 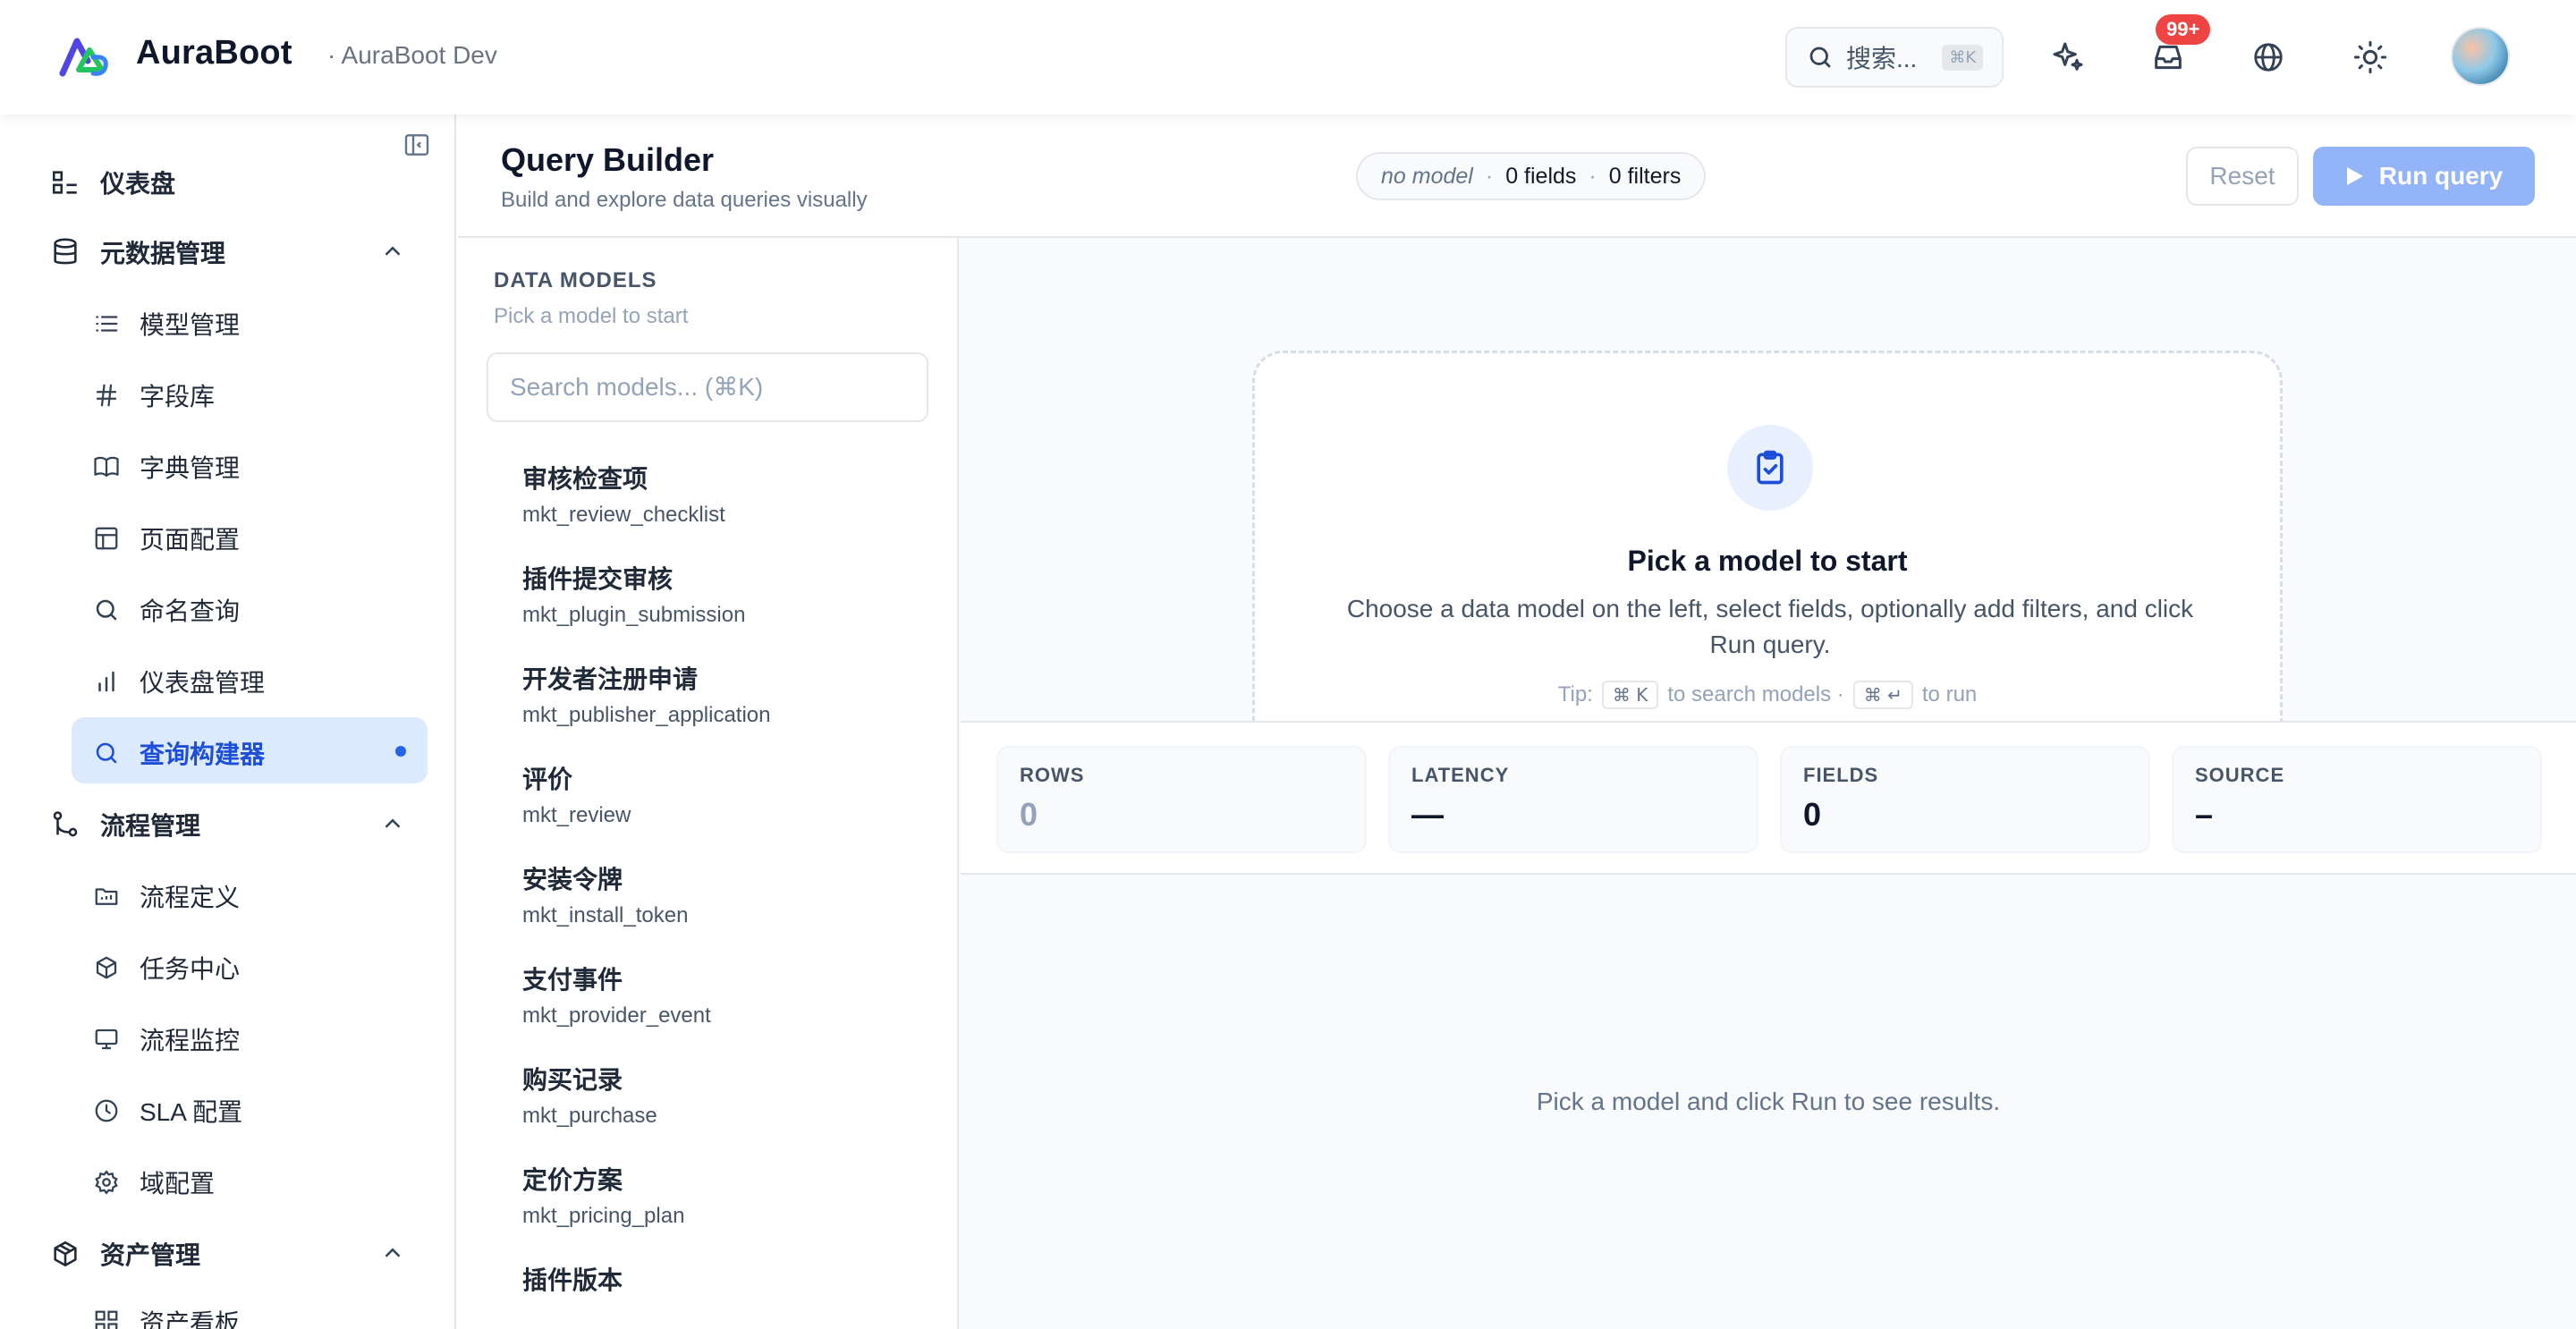 I want to click on ai-sparkle-button, so click(x=2067, y=57).